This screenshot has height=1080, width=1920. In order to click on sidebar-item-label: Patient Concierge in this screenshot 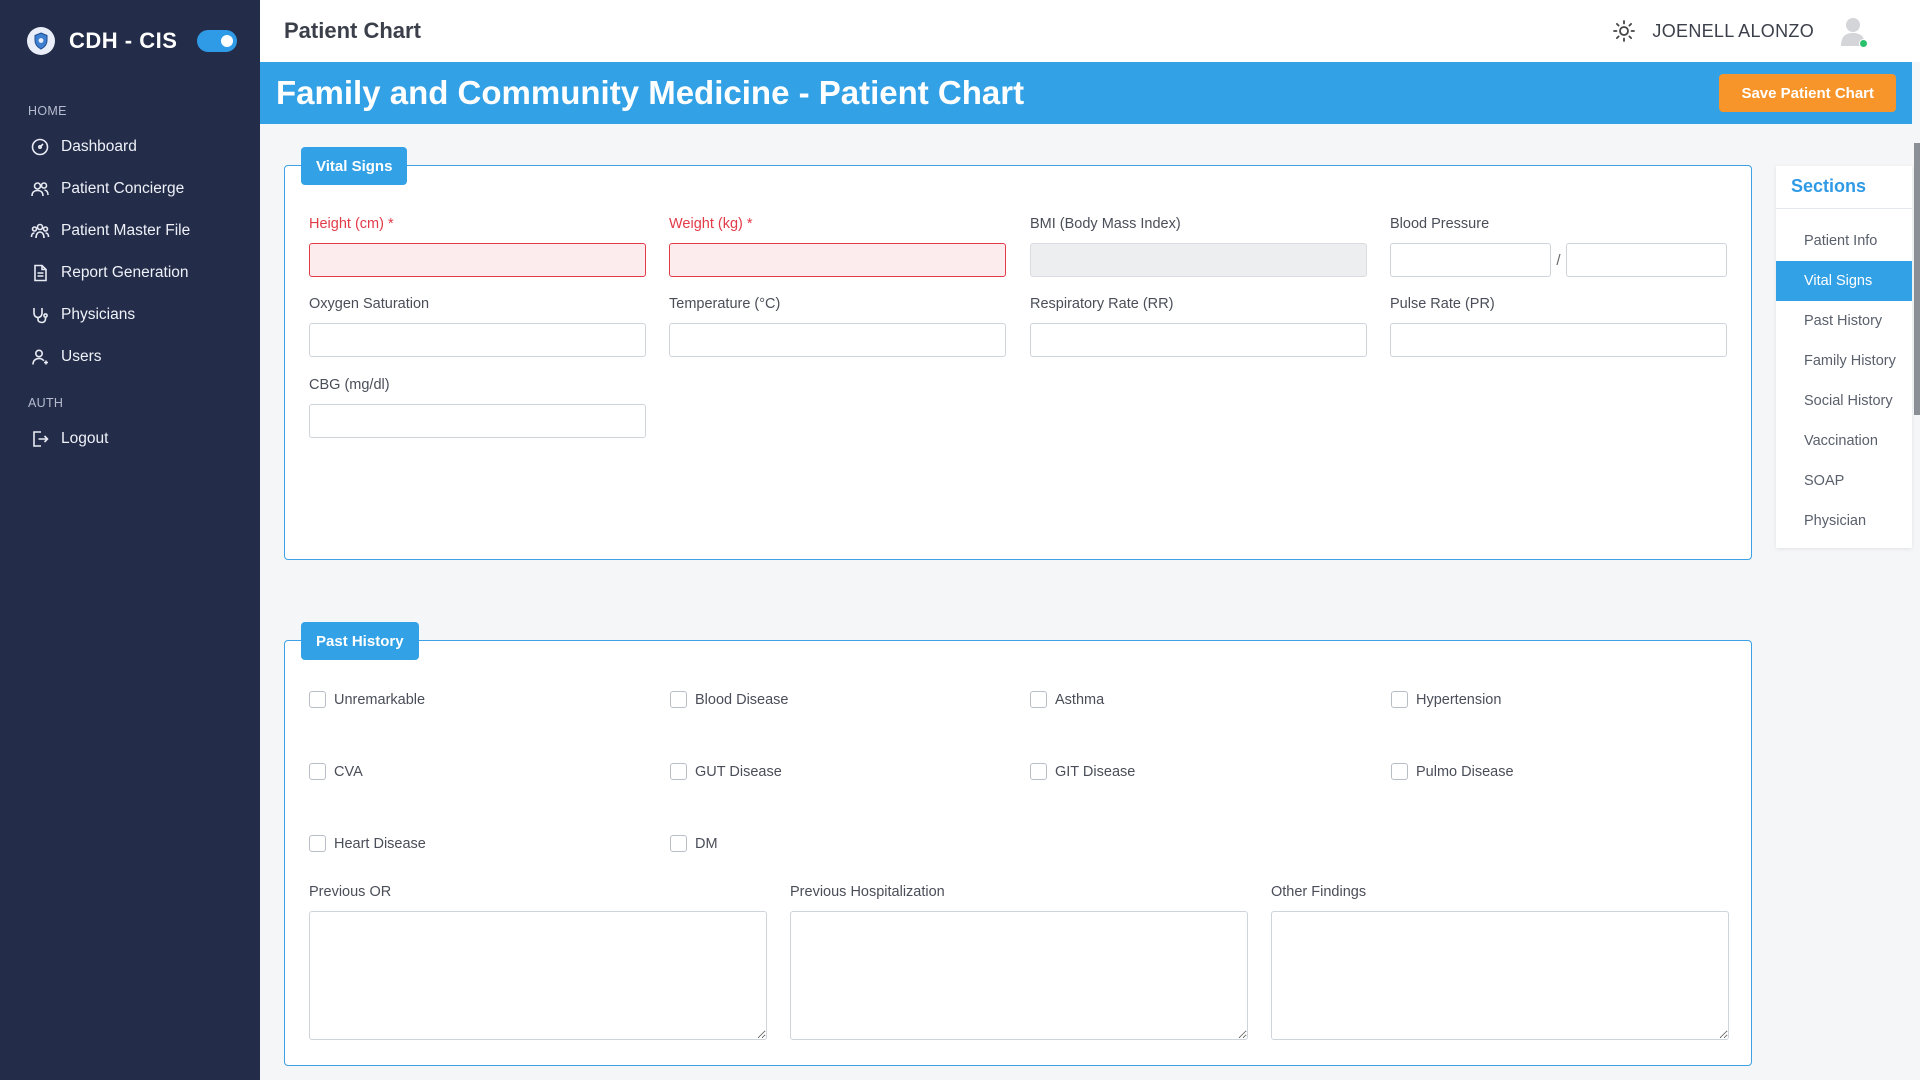, I will do `click(123, 188)`.